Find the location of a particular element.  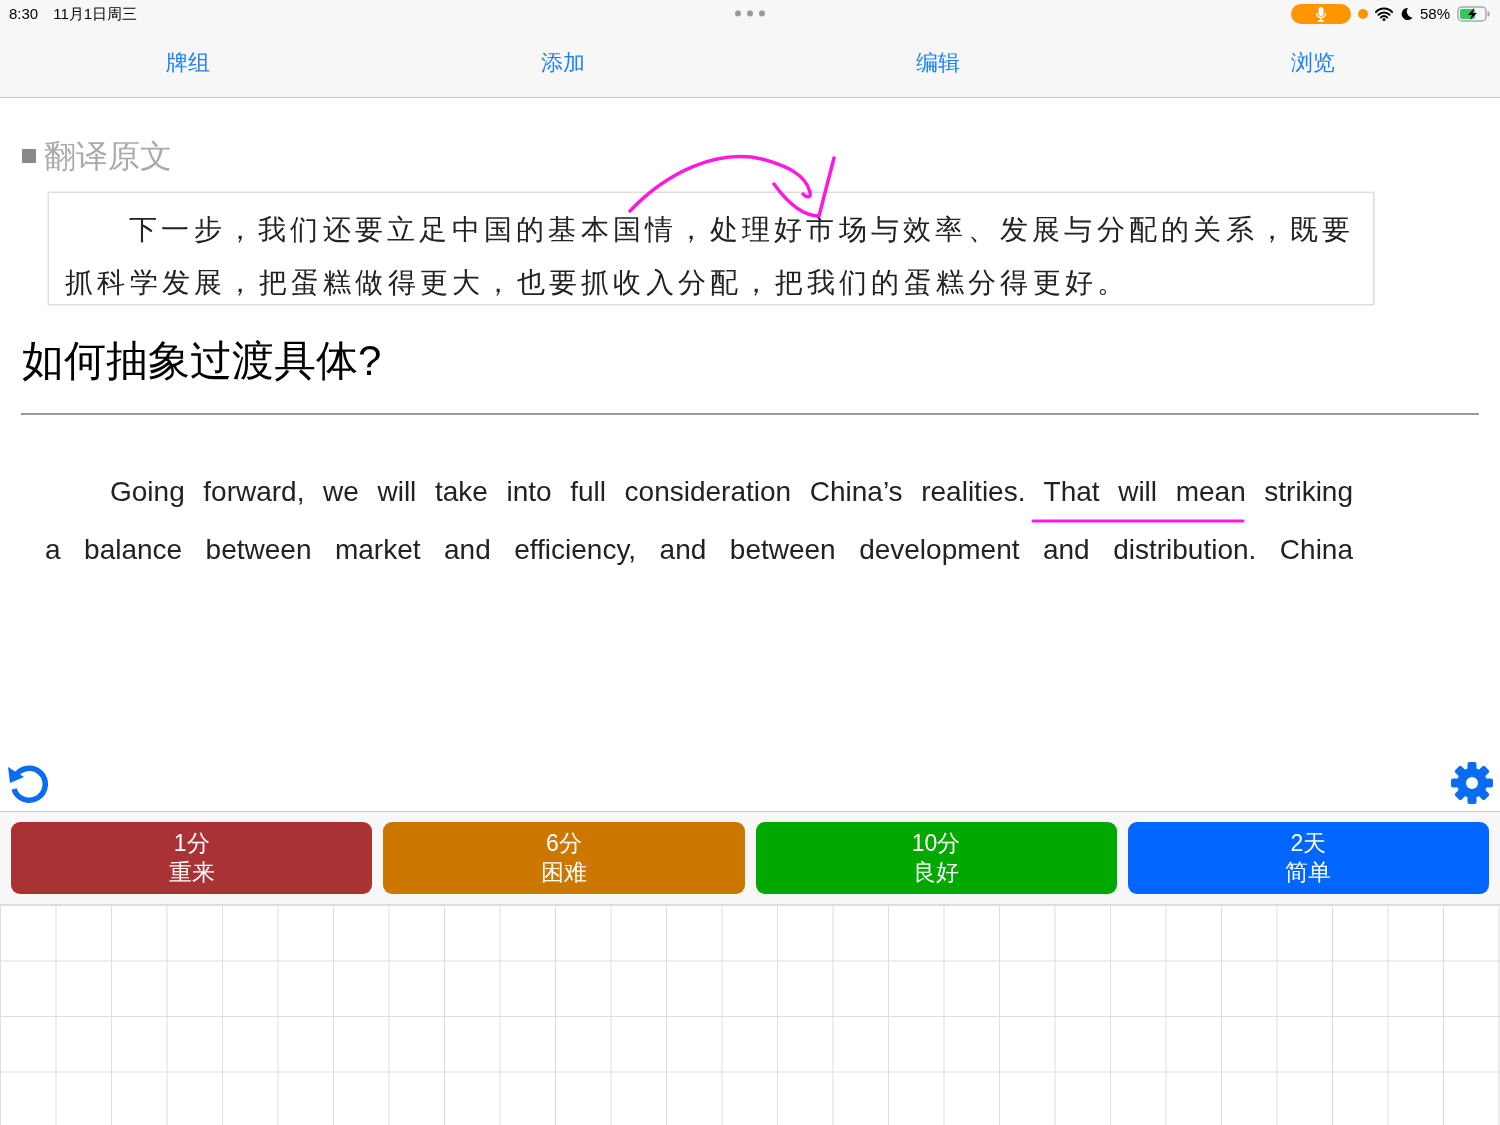

status-time: 8:30 is located at coordinates (24, 13).